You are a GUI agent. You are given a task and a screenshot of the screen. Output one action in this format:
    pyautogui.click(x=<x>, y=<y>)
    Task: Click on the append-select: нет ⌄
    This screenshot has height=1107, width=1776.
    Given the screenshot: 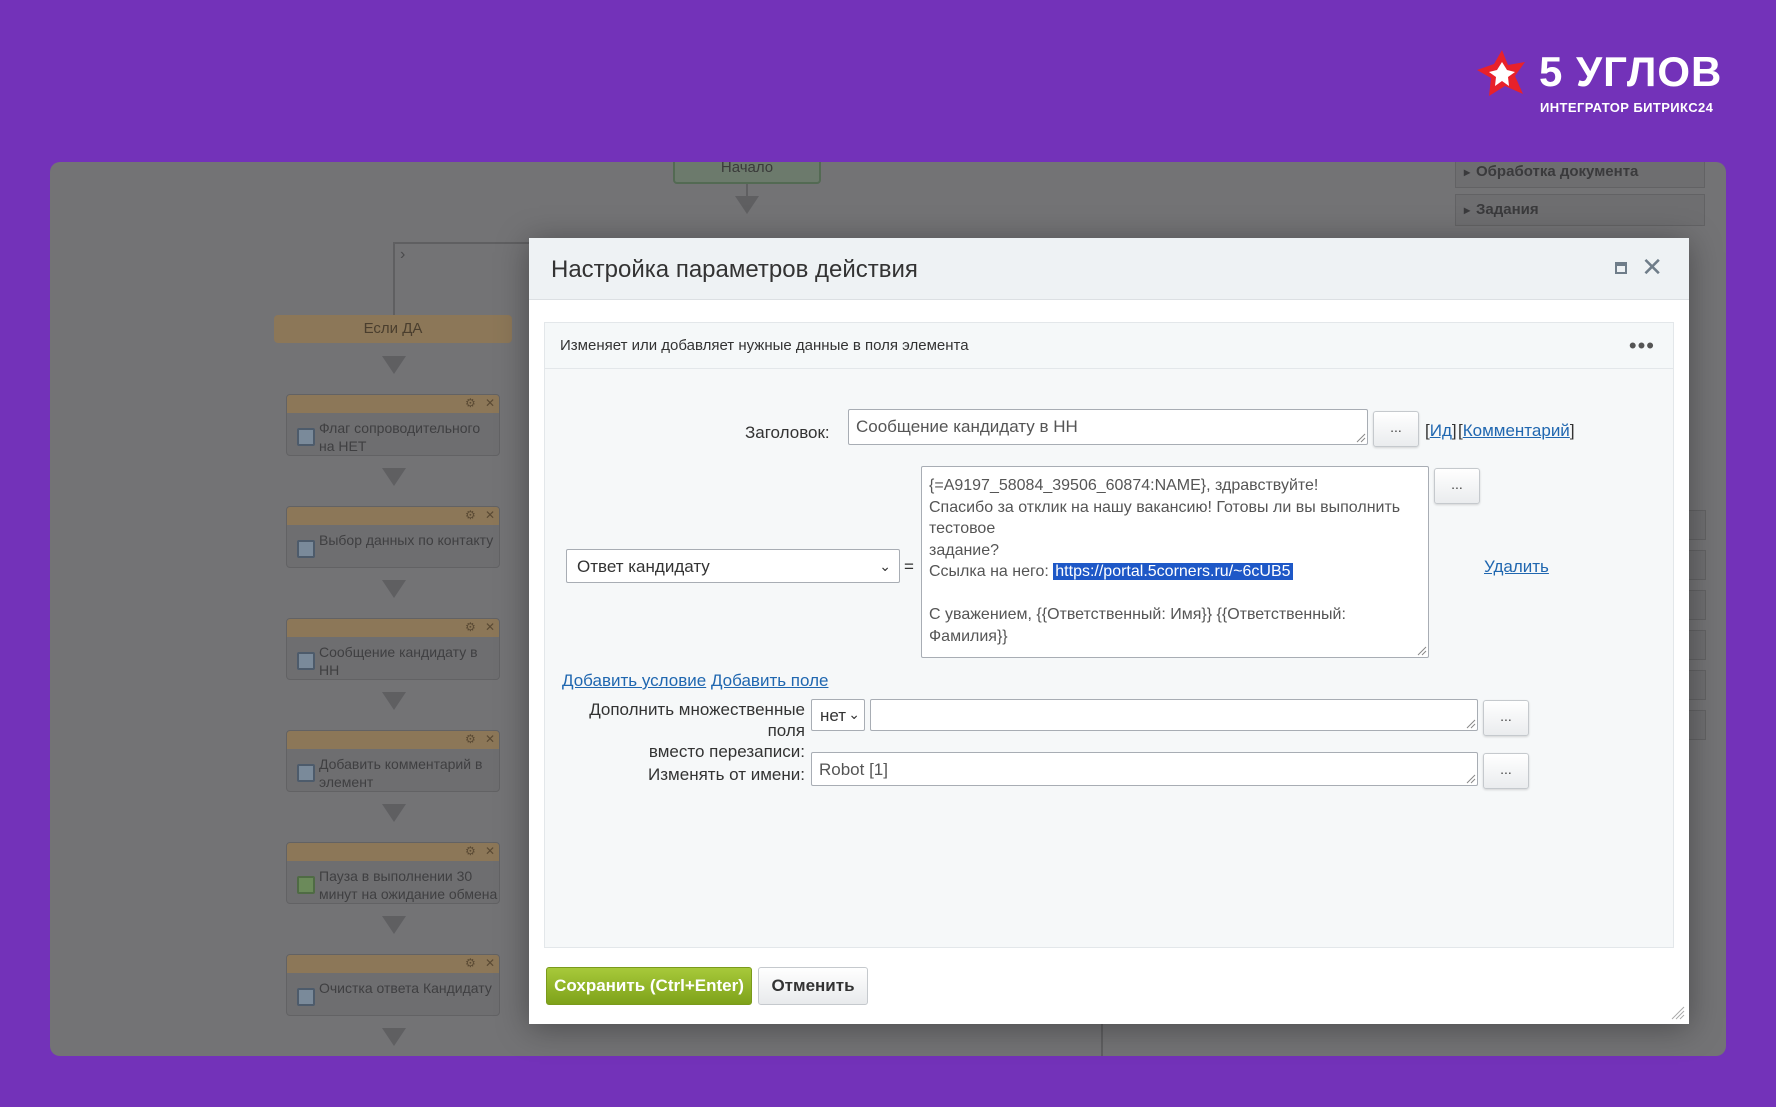 What is the action you would take?
    pyautogui.click(x=838, y=715)
    